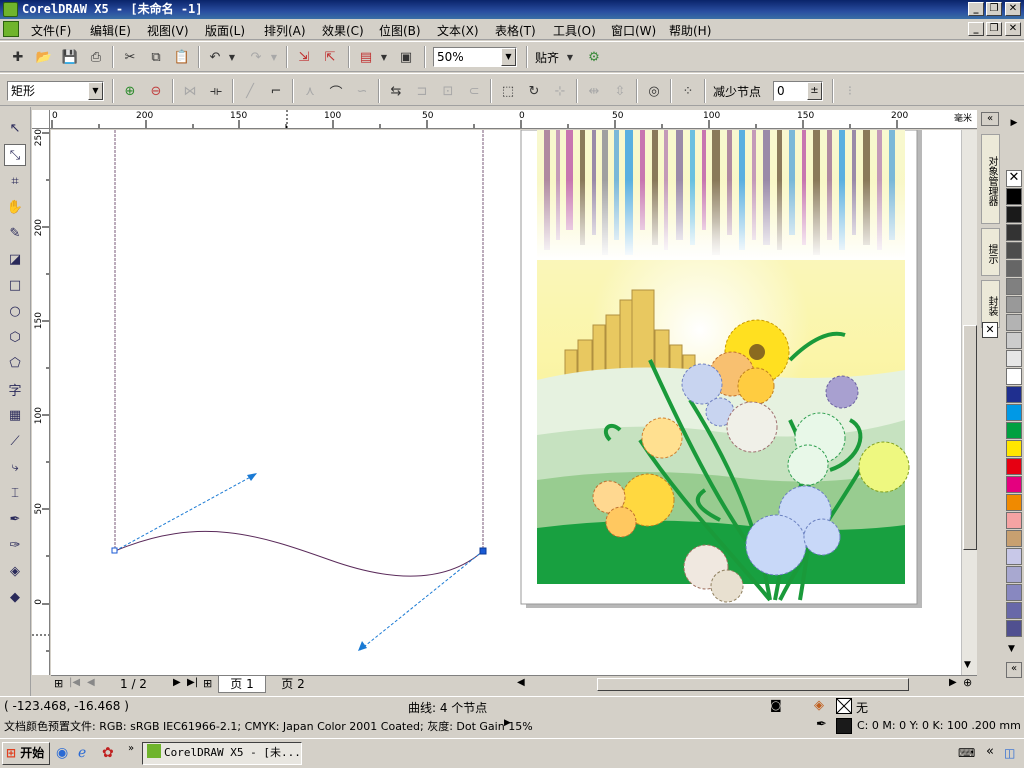  Describe the element at coordinates (814, 91) in the screenshot. I see `spinner-icon: ±` at that location.